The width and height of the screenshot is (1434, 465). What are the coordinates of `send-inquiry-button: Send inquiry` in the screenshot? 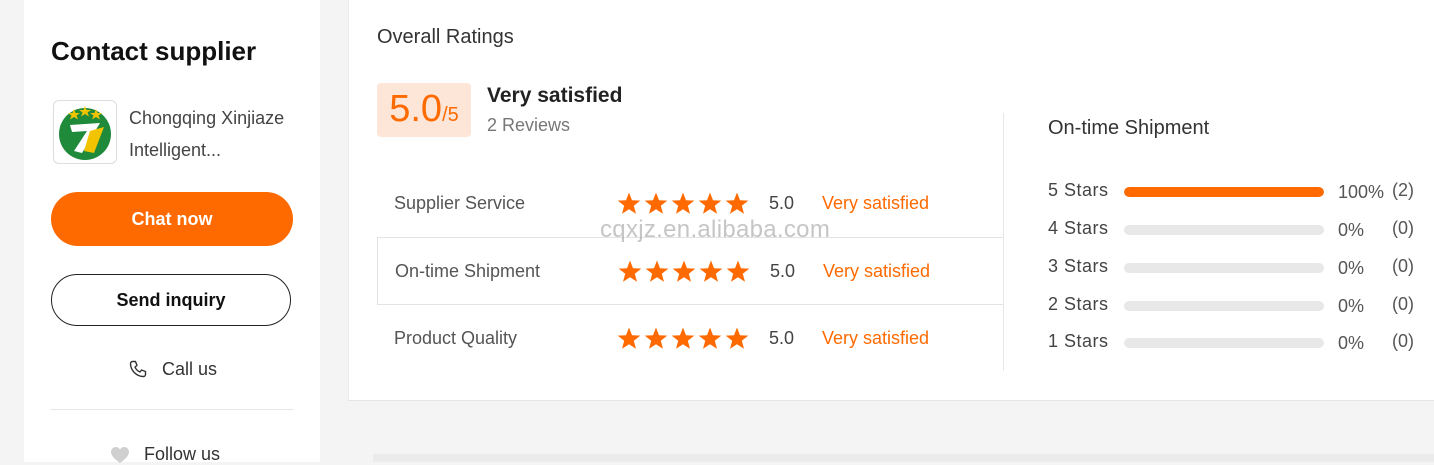 It's located at (171, 300).